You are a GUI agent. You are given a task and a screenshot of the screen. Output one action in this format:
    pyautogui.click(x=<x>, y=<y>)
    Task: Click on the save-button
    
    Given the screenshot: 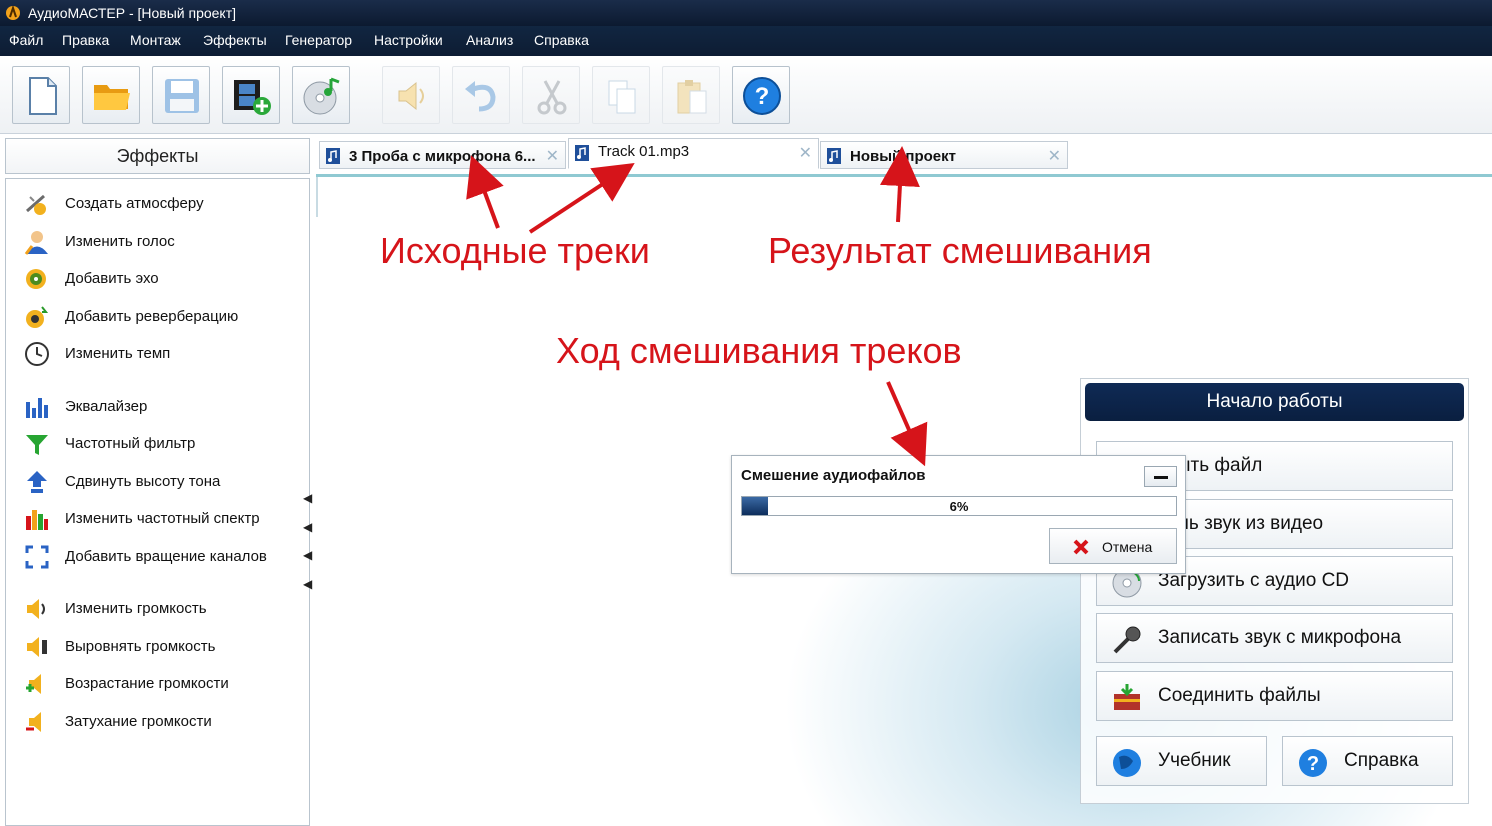 What is the action you would take?
    pyautogui.click(x=181, y=95)
    